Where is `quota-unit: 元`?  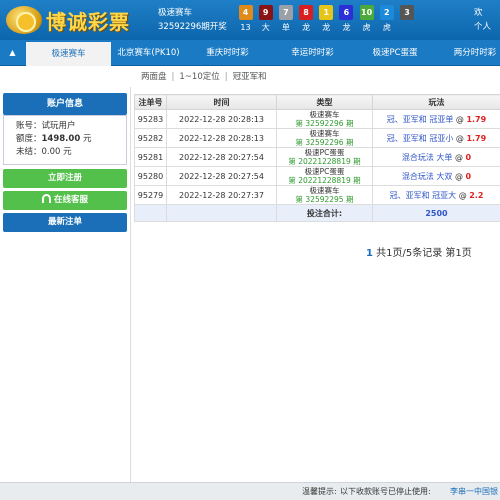 quota-unit: 元 is located at coordinates (87, 139).